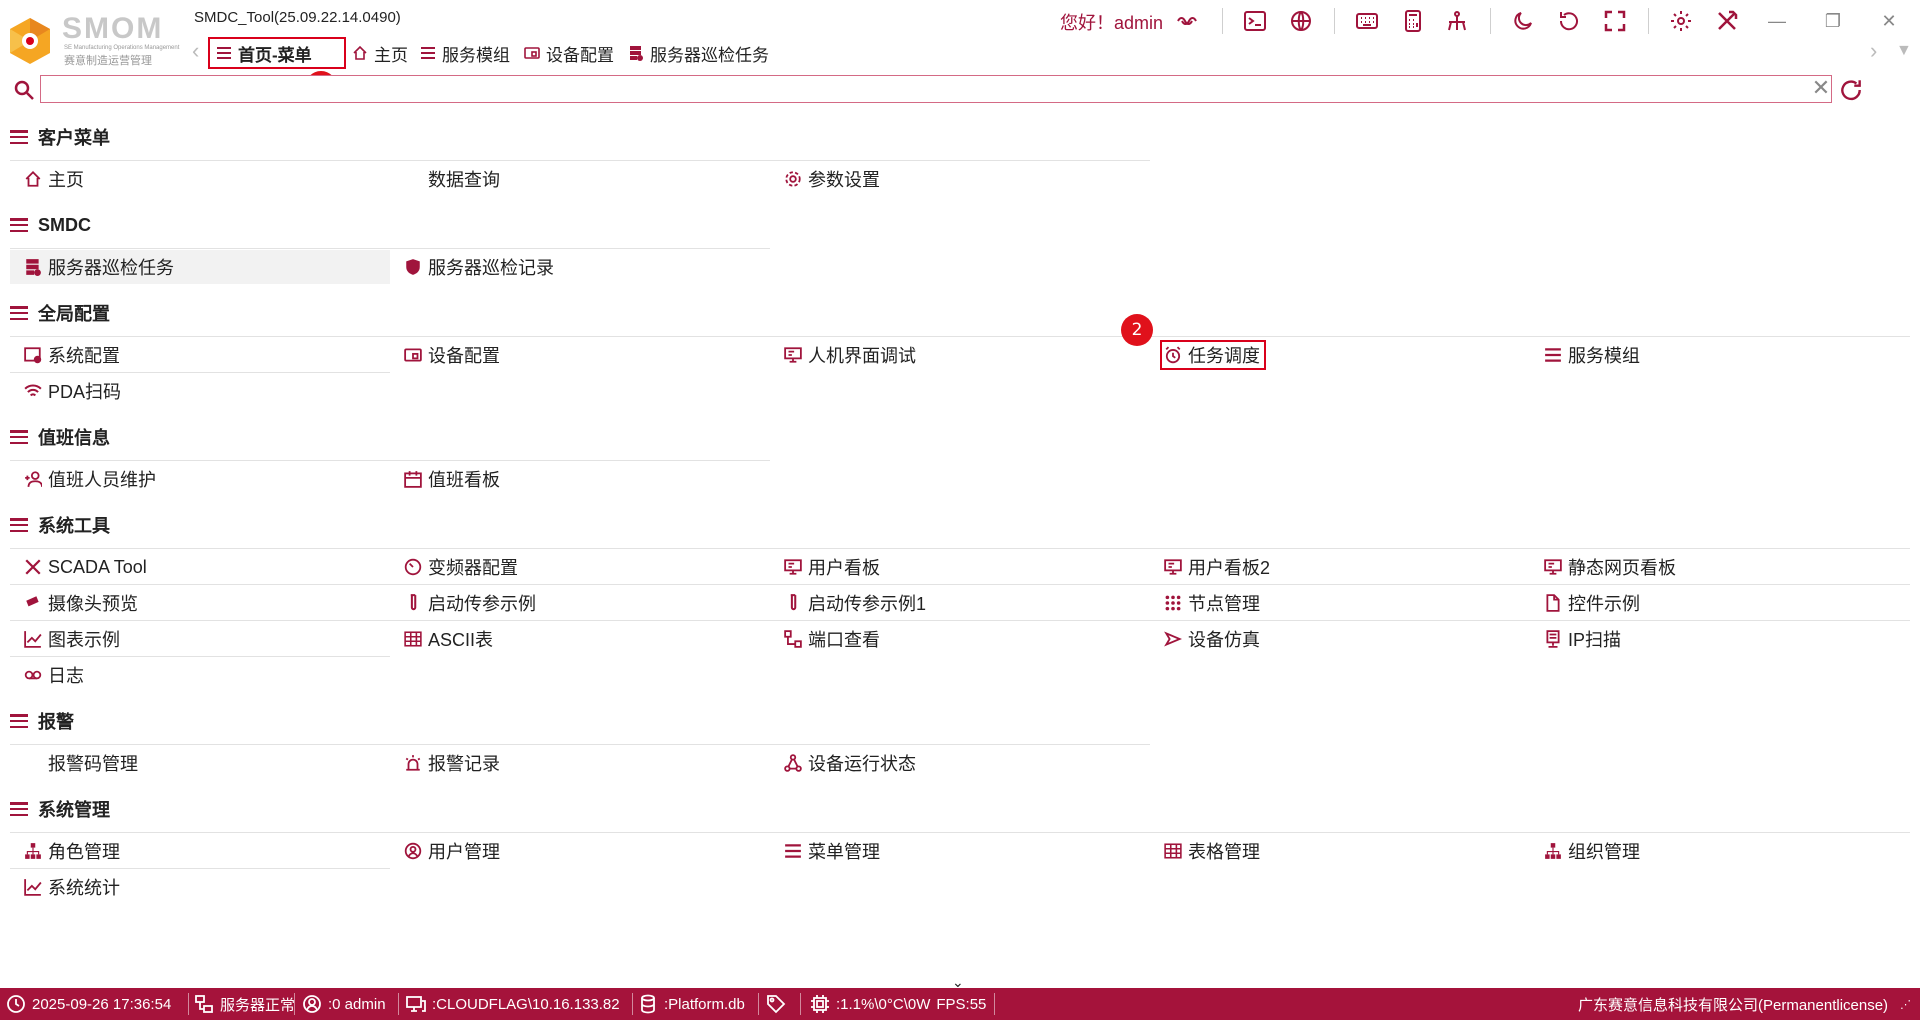  I want to click on menu-item-alarm-code-management: 报警码管理, so click(200, 763).